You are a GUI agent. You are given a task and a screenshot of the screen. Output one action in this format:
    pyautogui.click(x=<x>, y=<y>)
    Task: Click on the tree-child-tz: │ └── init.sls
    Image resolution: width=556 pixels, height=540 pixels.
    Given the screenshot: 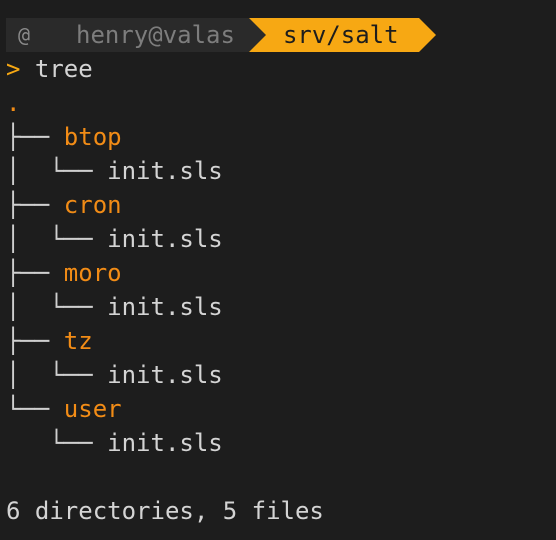 What is the action you would take?
    pyautogui.click(x=114, y=375)
    